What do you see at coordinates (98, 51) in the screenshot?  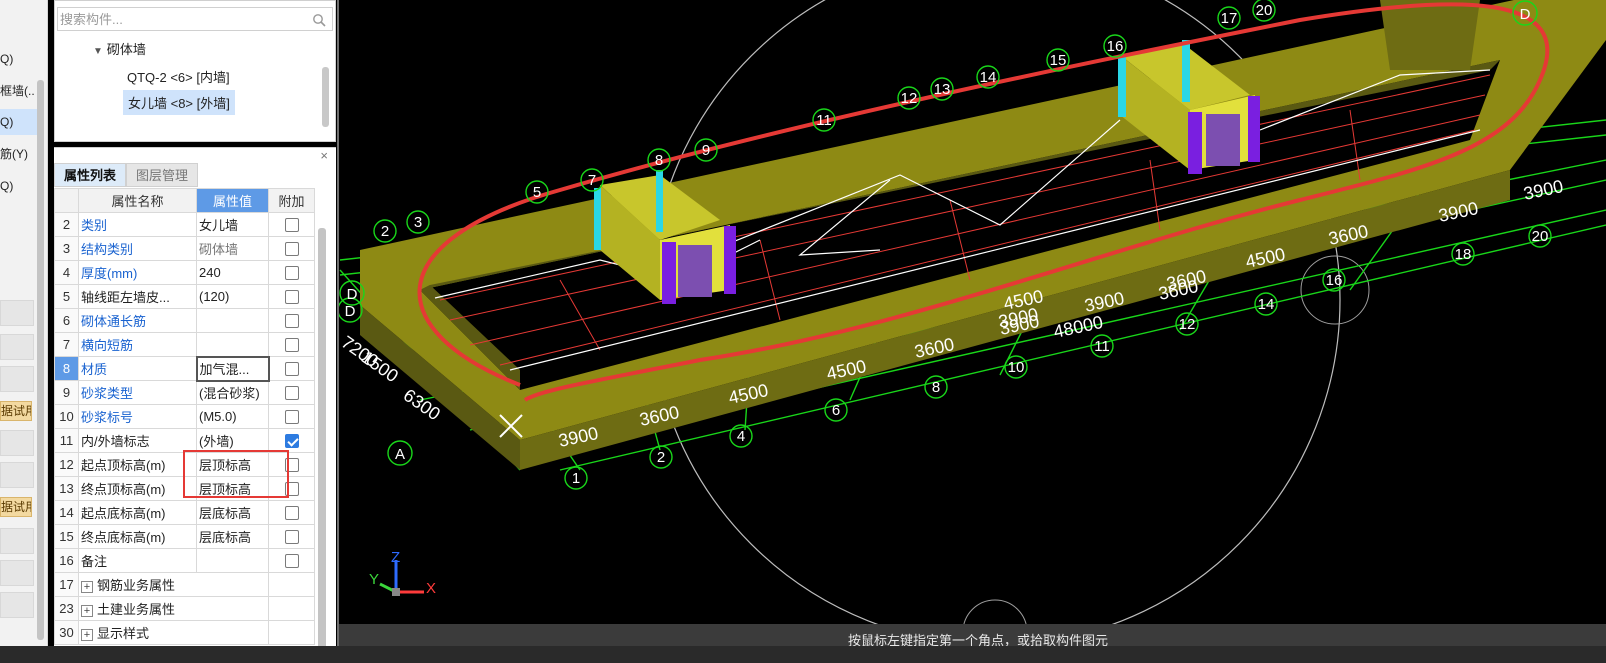 I see `caret-down-icon: ▼` at bounding box center [98, 51].